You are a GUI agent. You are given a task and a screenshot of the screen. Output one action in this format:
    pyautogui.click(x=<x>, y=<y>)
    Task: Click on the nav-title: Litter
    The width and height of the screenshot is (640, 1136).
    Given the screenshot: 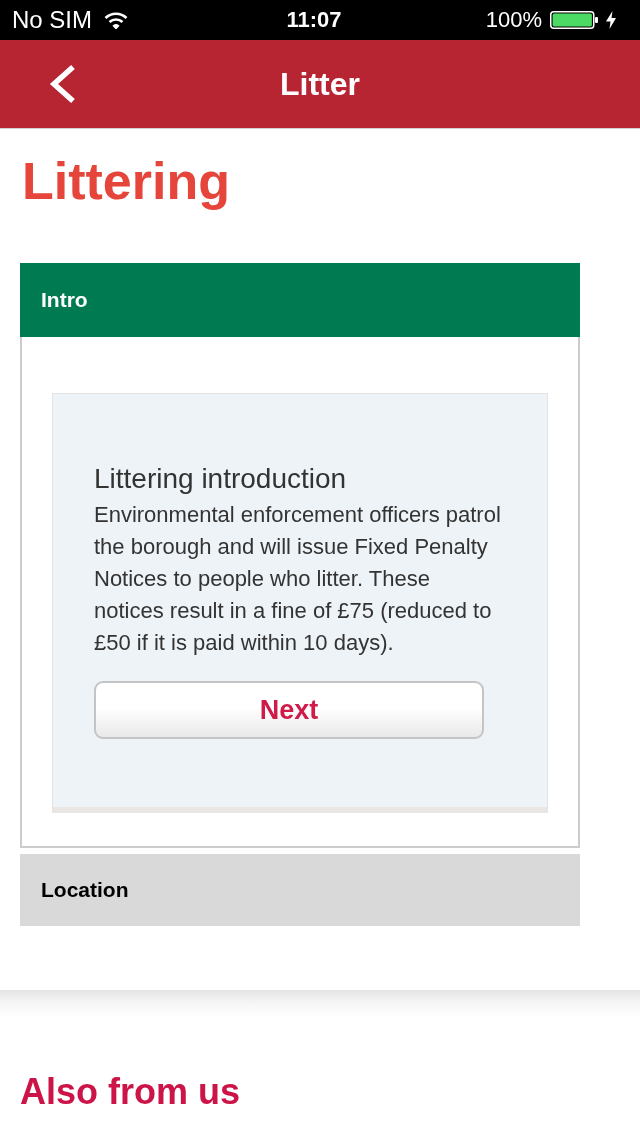 What is the action you would take?
    pyautogui.click(x=320, y=84)
    